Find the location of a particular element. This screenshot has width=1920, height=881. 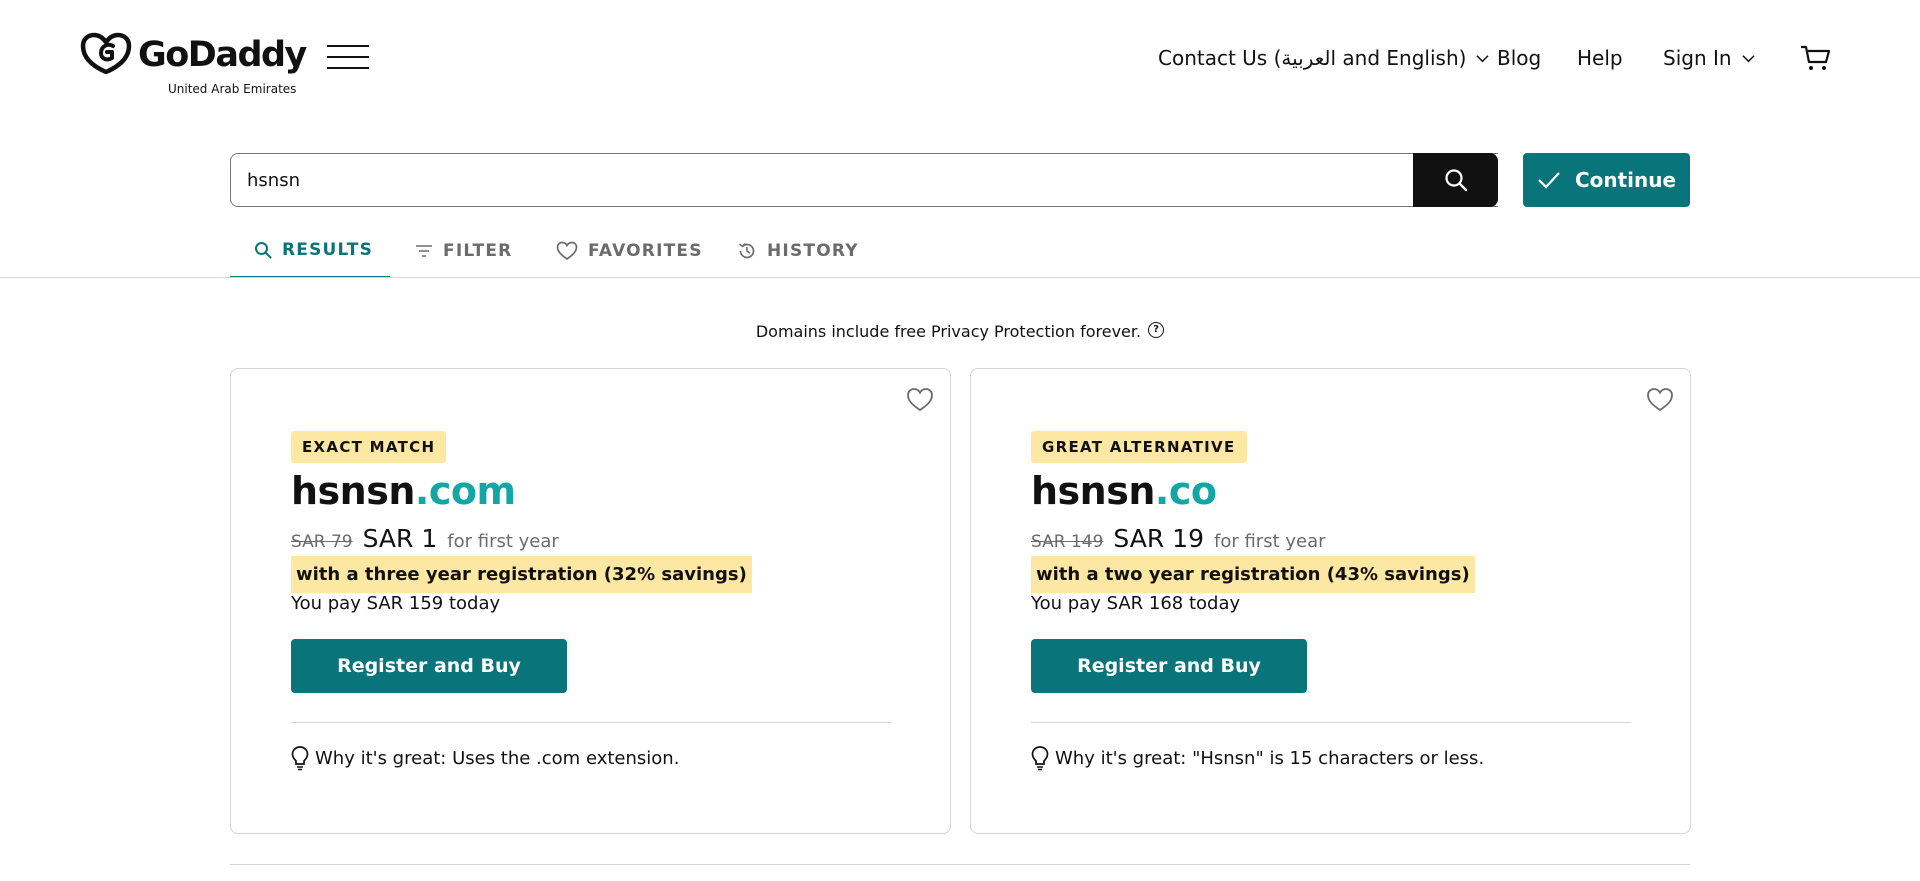

contact-us-label: Contact Us (العربية and English) is located at coordinates (1312, 58).